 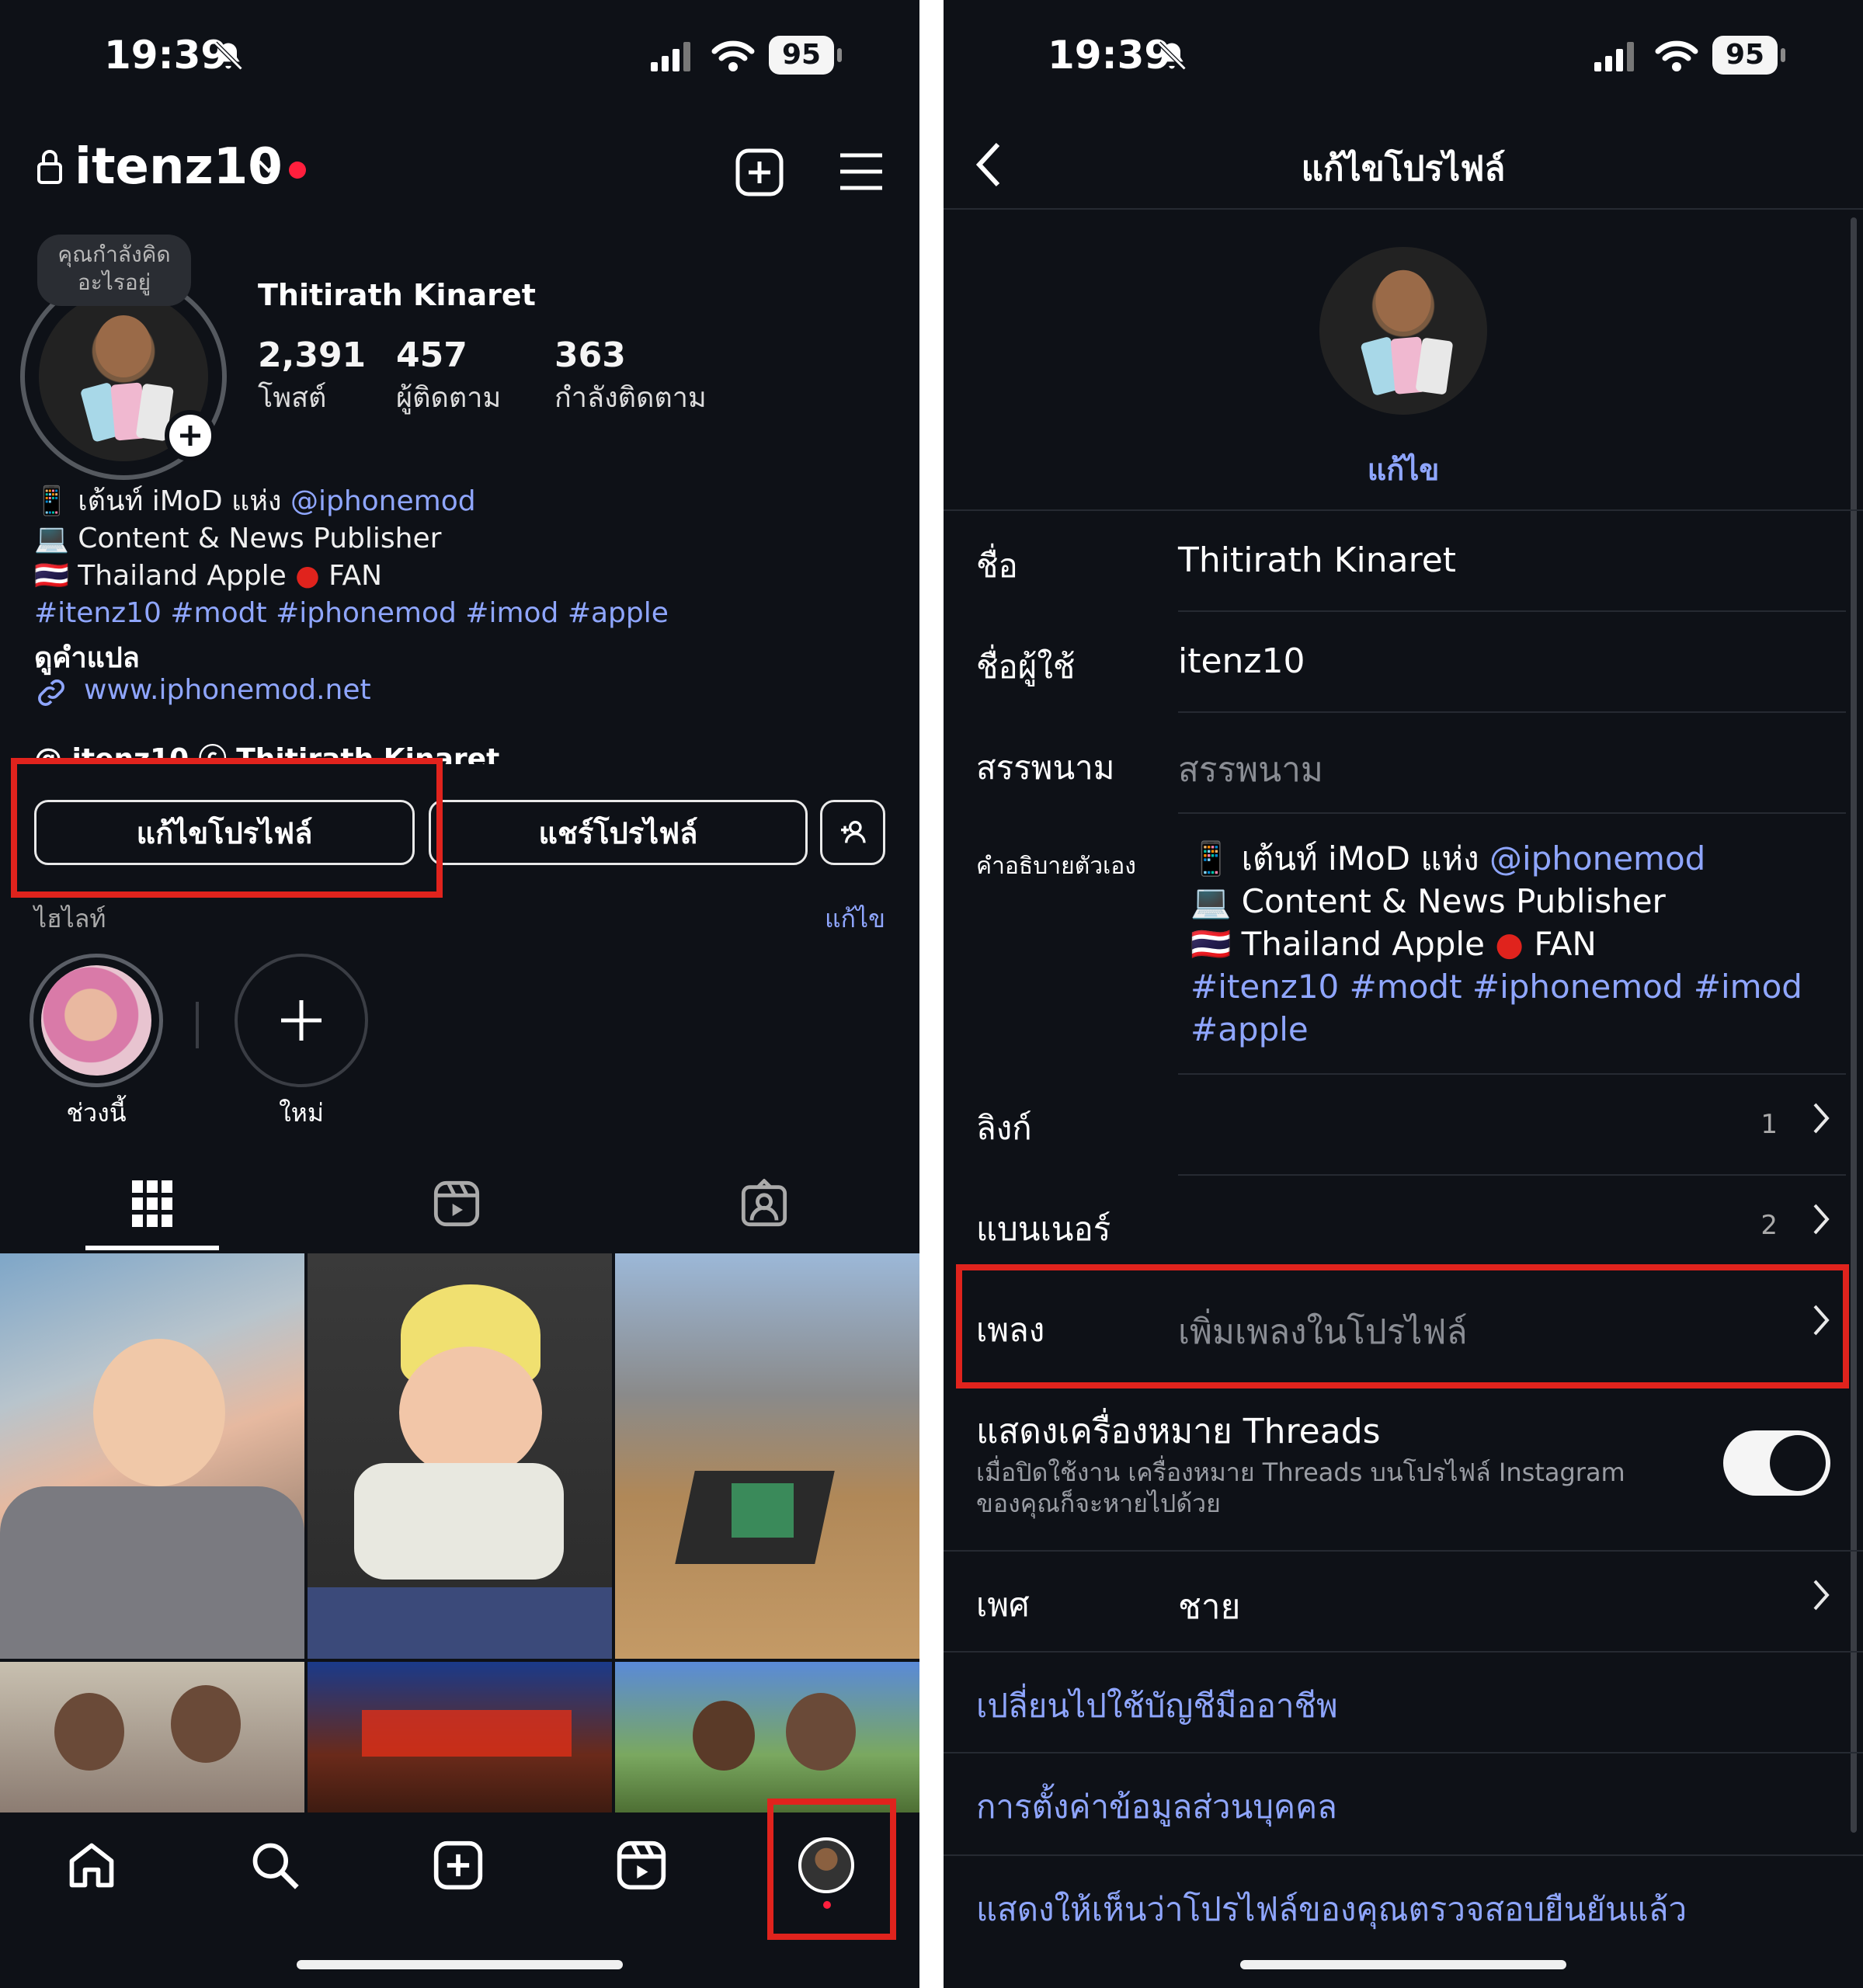 I want to click on website-link: www.iphonemod.net, so click(x=228, y=690).